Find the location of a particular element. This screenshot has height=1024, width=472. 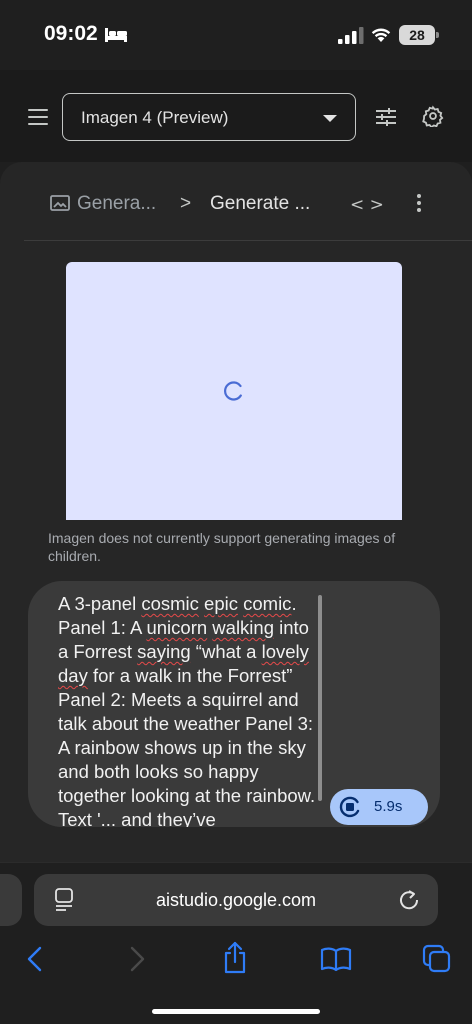

home-indicator is located at coordinates (236, 1011).